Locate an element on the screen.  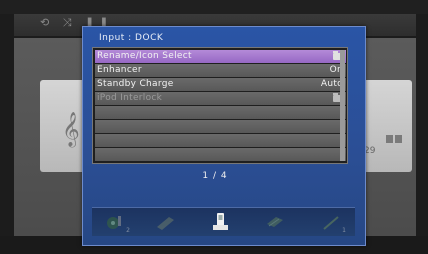
scrollbar-thumb is located at coordinates (342, 105).